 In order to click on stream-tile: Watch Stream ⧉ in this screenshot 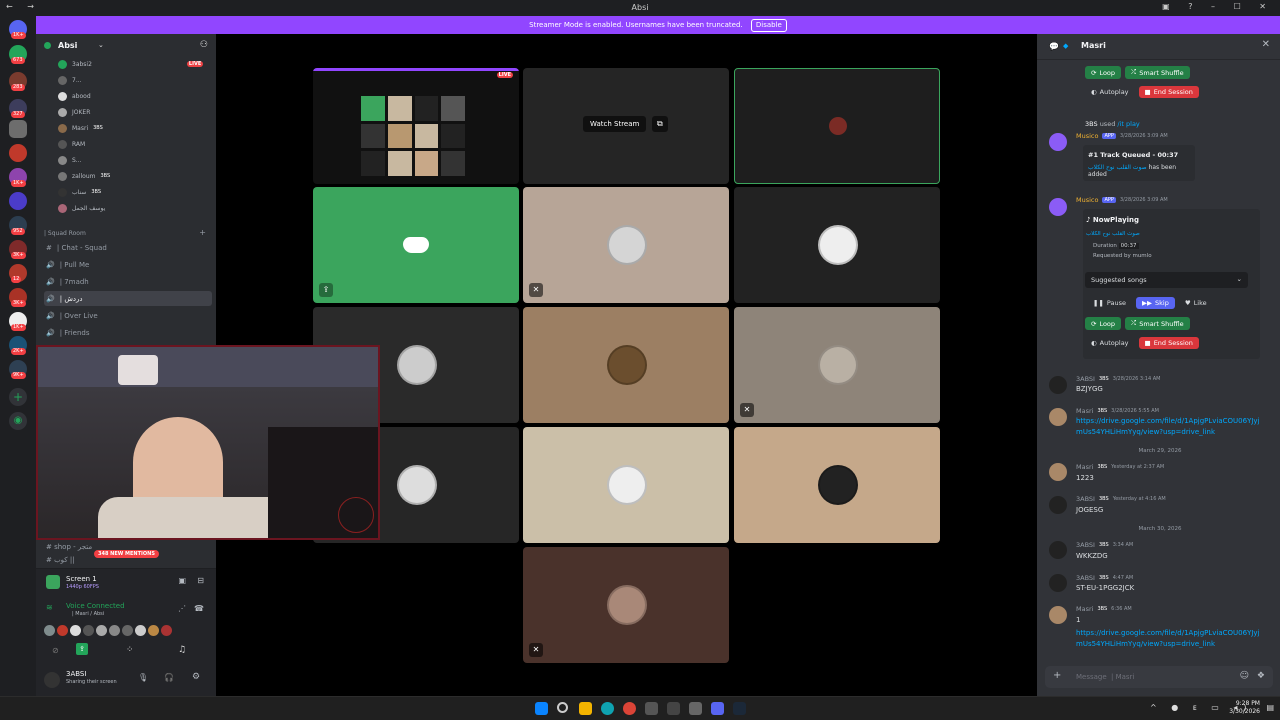, I will do `click(626, 126)`.